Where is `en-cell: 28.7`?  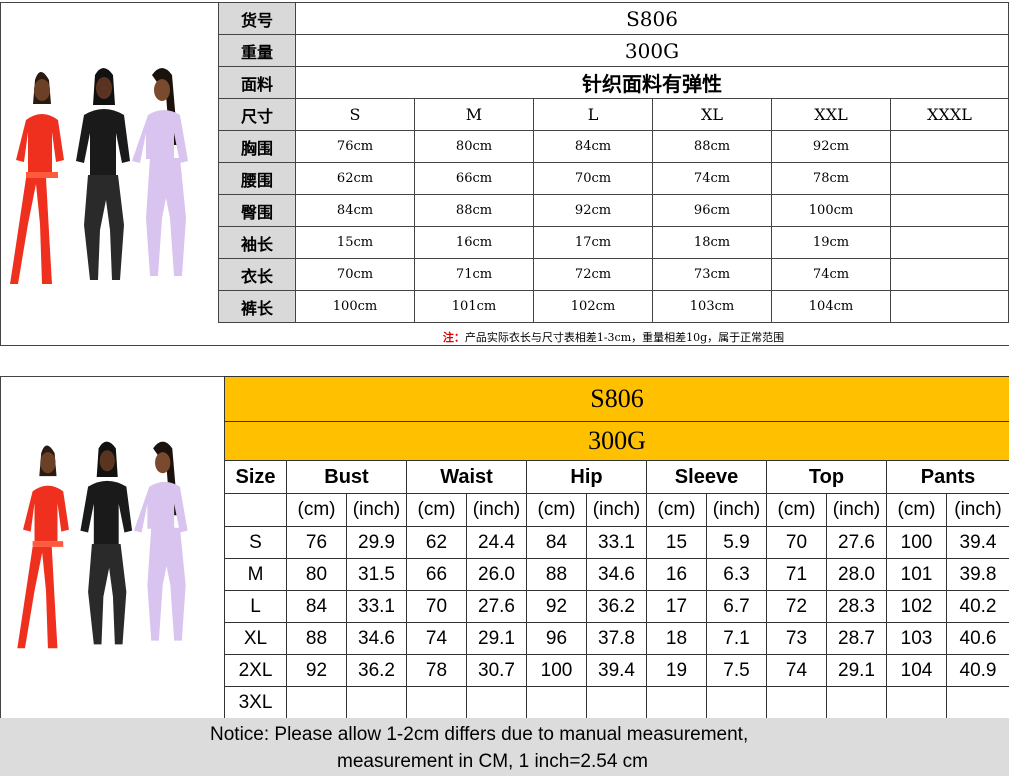 en-cell: 28.7 is located at coordinates (856, 638).